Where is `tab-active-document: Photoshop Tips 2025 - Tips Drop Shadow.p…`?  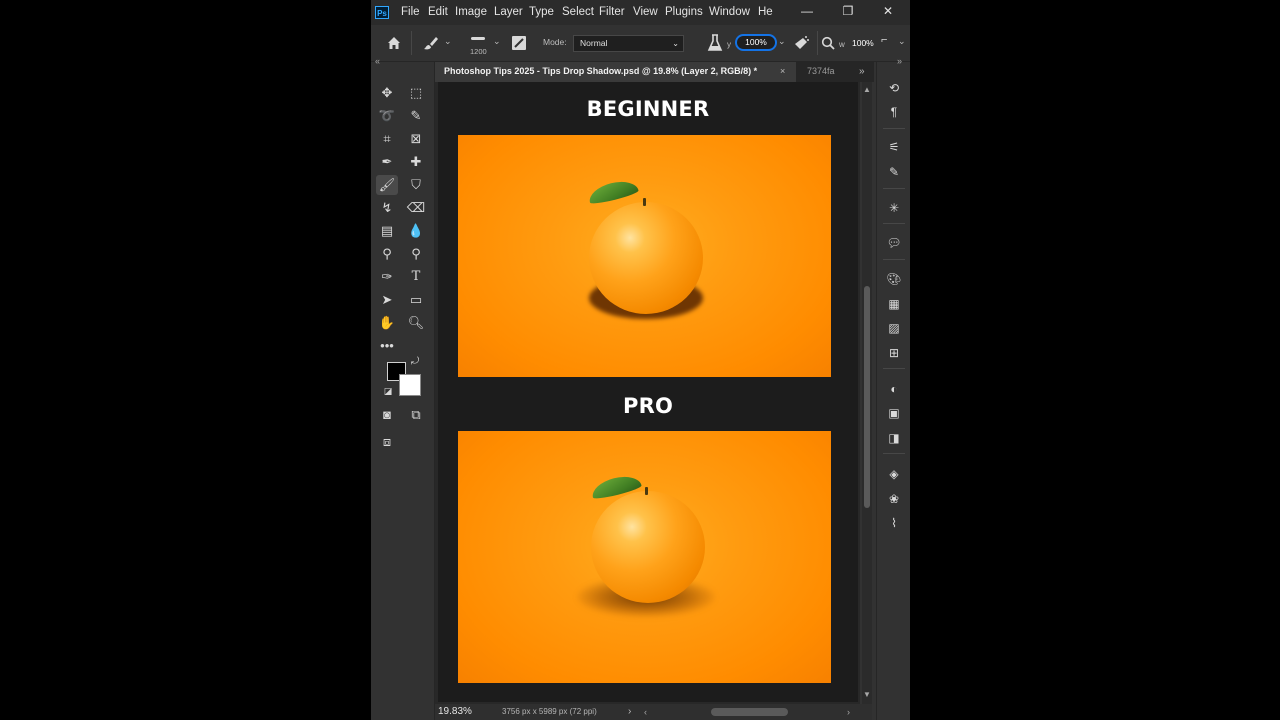 tab-active-document: Photoshop Tips 2025 - Tips Drop Shadow.p… is located at coordinates (615, 72).